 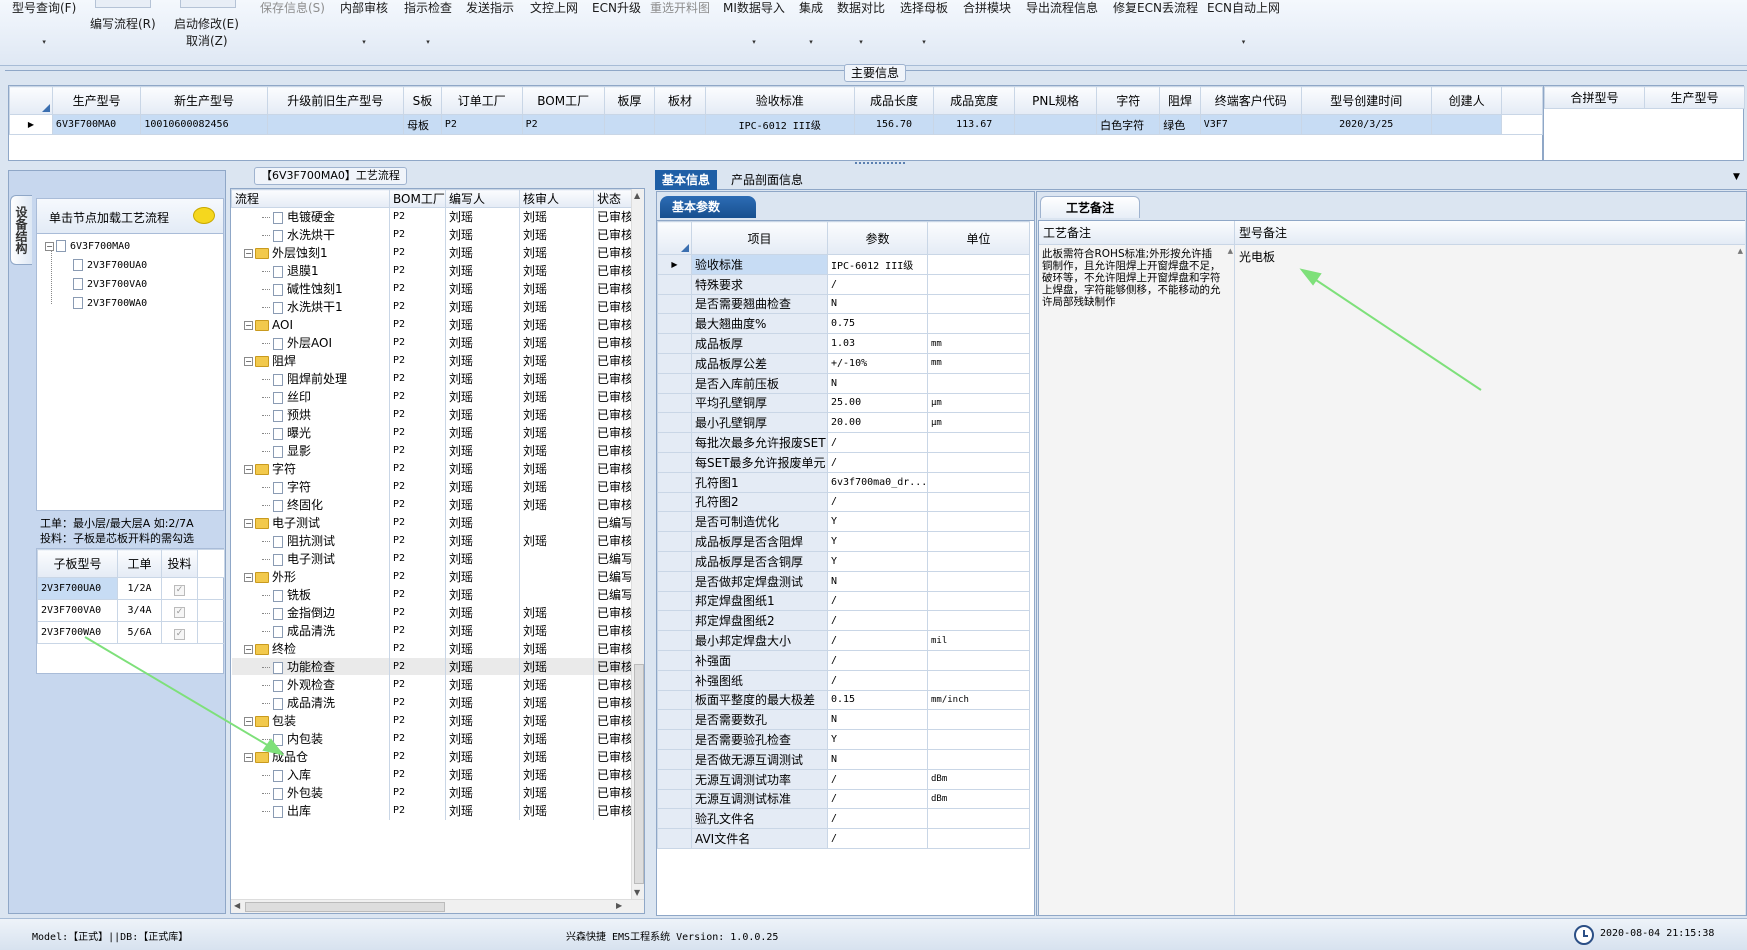 I want to click on status-app-version: 兴森快捷 EMS工程系统 Version: 1.0.0.25, so click(x=672, y=937).